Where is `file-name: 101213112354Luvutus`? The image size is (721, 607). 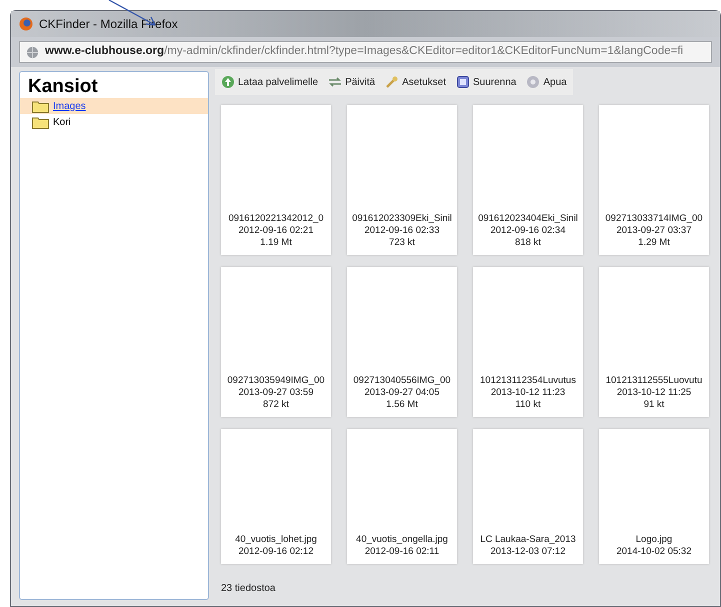
file-name: 101213112354Luvutus is located at coordinates (528, 381).